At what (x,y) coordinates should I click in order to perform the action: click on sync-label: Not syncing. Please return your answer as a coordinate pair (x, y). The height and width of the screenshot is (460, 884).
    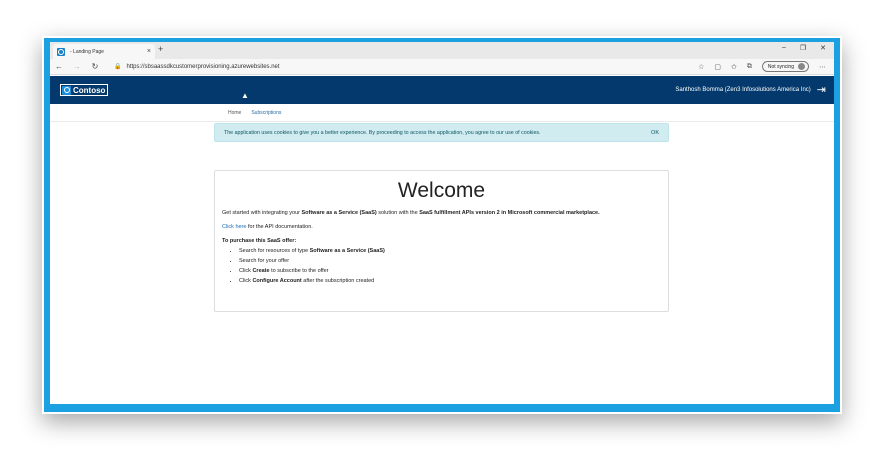
    Looking at the image, I should click on (780, 66).